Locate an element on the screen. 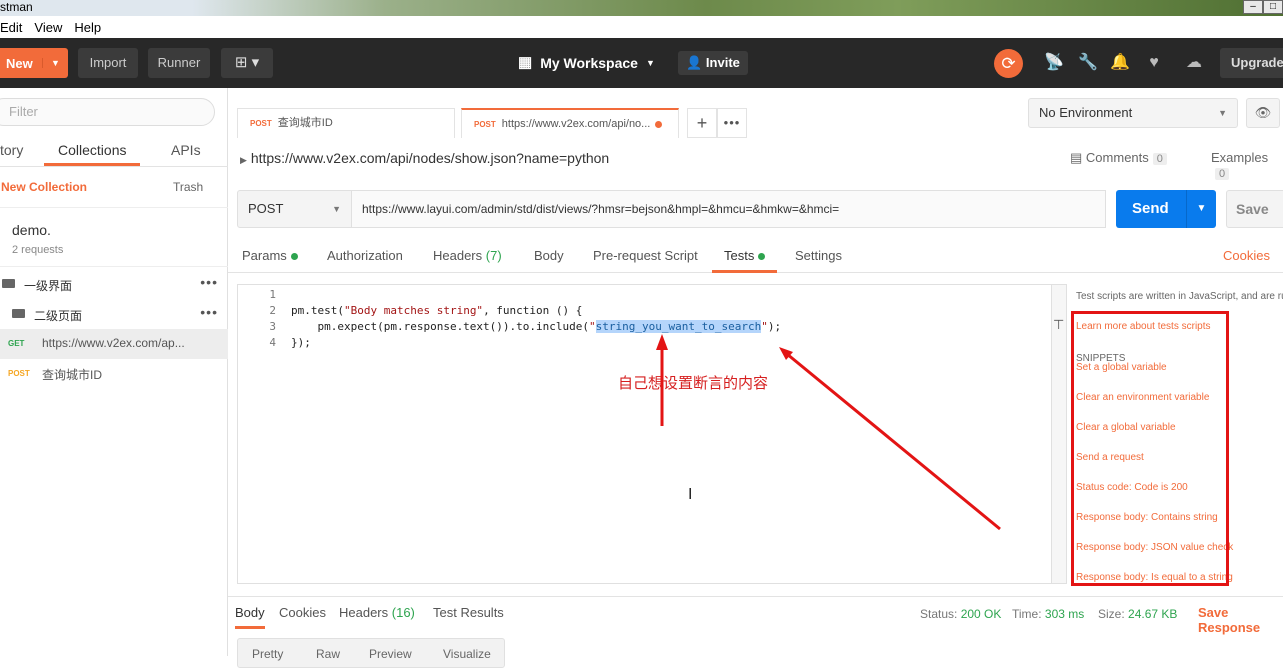  window-titlebar: stman – □ is located at coordinates (641, 8).